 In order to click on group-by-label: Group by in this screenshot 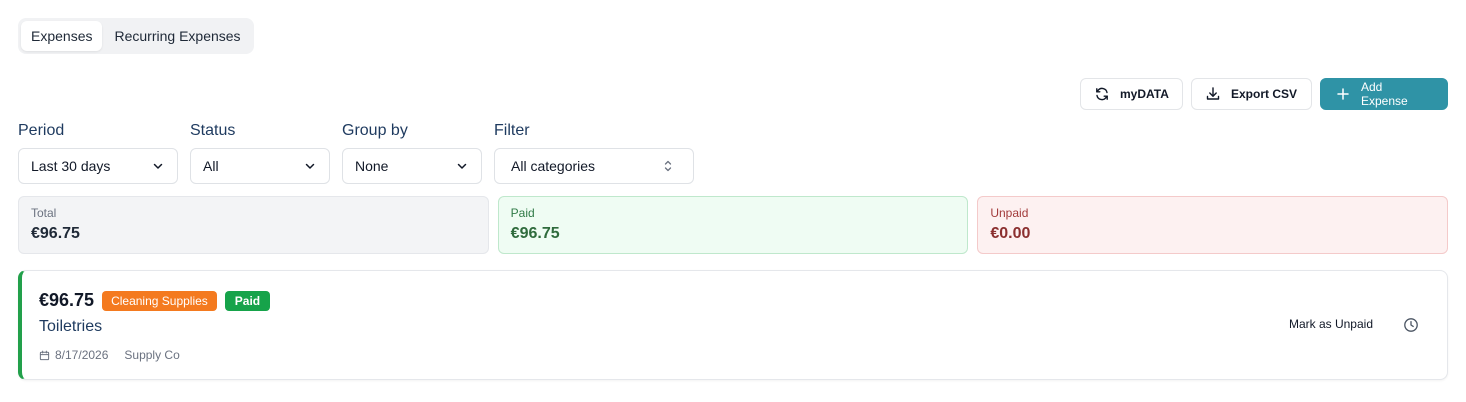, I will do `click(375, 130)`.